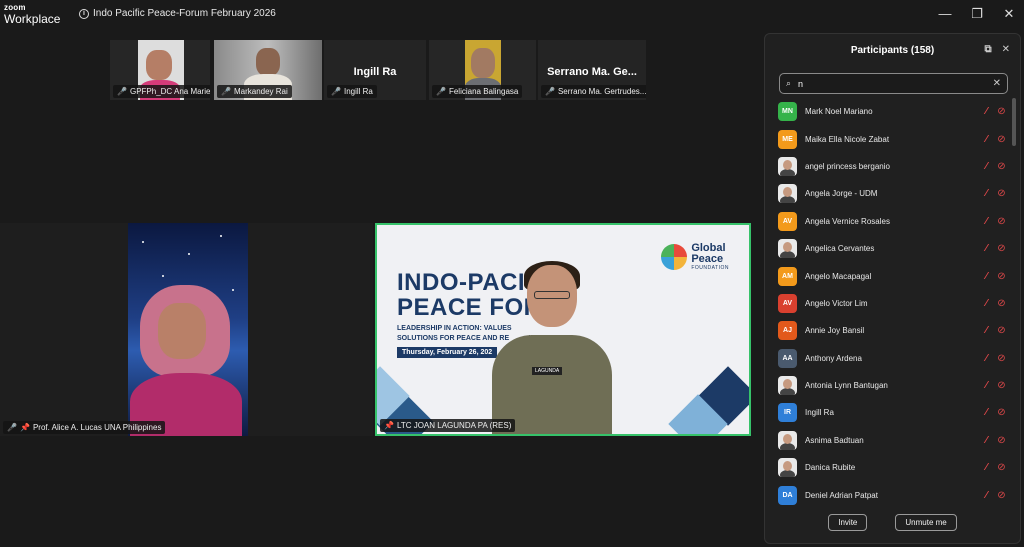 The image size is (1024, 547). What do you see at coordinates (447, 352) in the screenshot?
I see `slide-date: Thursday, February 26, 202` at bounding box center [447, 352].